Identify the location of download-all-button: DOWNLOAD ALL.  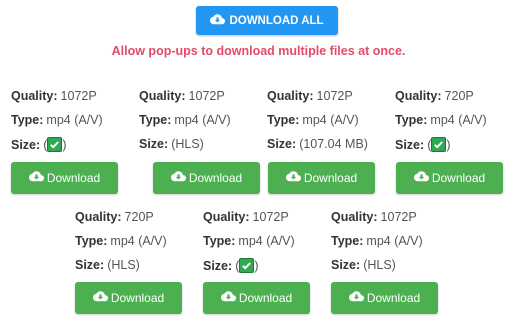
(267, 20).